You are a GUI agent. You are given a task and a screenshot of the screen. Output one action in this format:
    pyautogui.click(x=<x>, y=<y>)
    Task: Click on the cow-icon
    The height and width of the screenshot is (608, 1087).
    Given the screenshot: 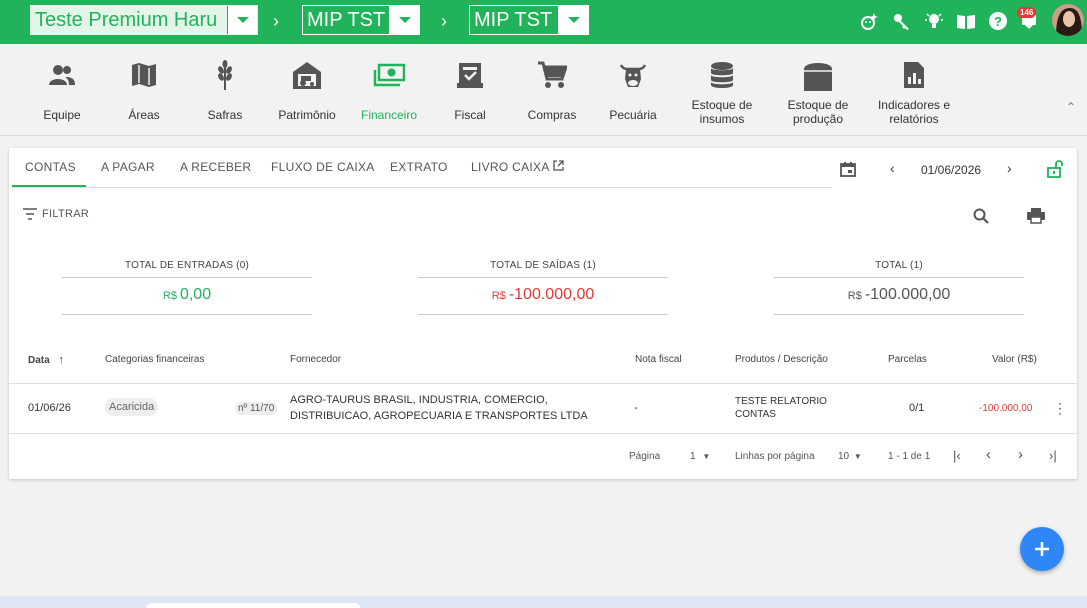 What is the action you would take?
    pyautogui.click(x=633, y=75)
    